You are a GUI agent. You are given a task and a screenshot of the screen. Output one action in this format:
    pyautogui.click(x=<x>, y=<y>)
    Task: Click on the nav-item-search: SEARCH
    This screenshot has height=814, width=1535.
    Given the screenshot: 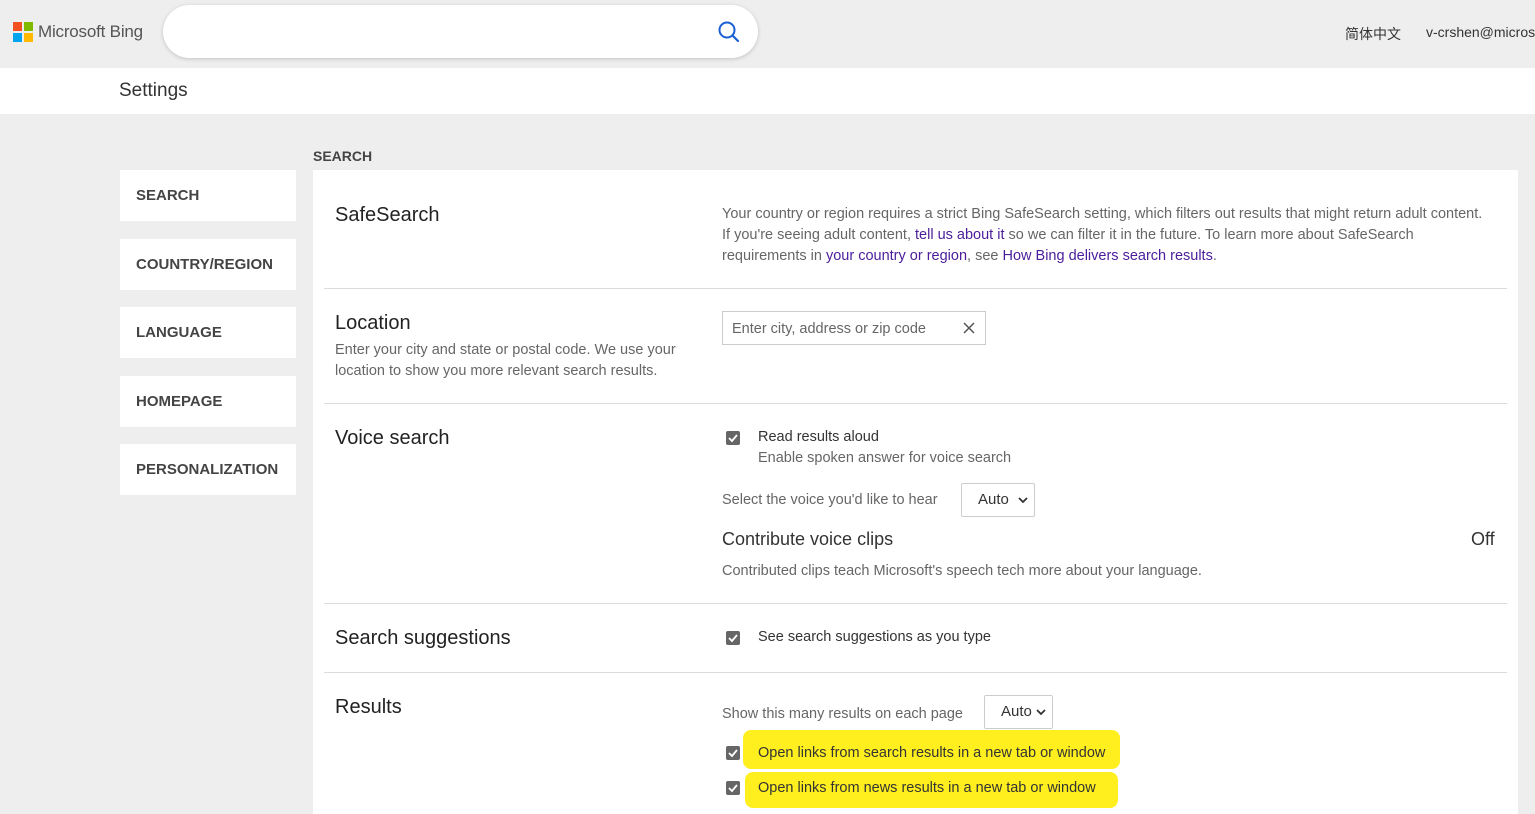 What is the action you would take?
    pyautogui.click(x=208, y=195)
    